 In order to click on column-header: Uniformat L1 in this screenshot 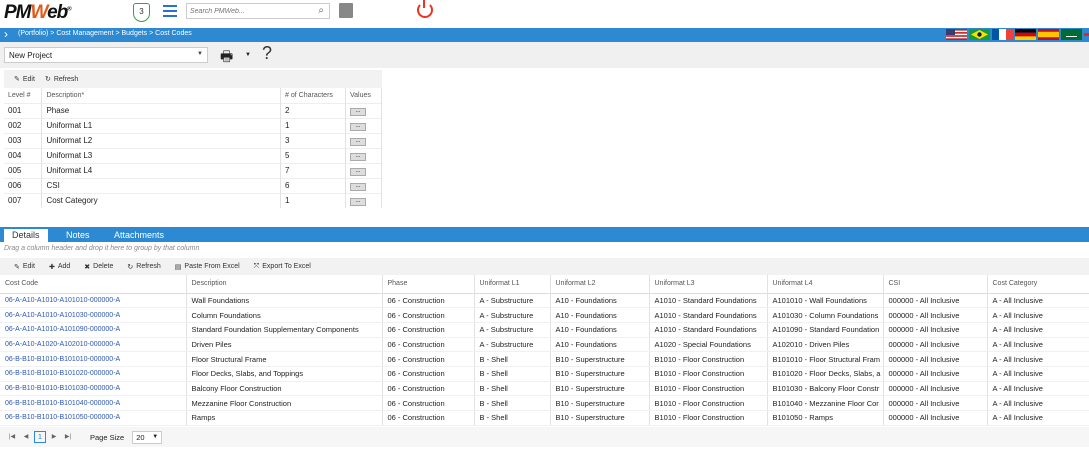, I will do `click(512, 284)`.